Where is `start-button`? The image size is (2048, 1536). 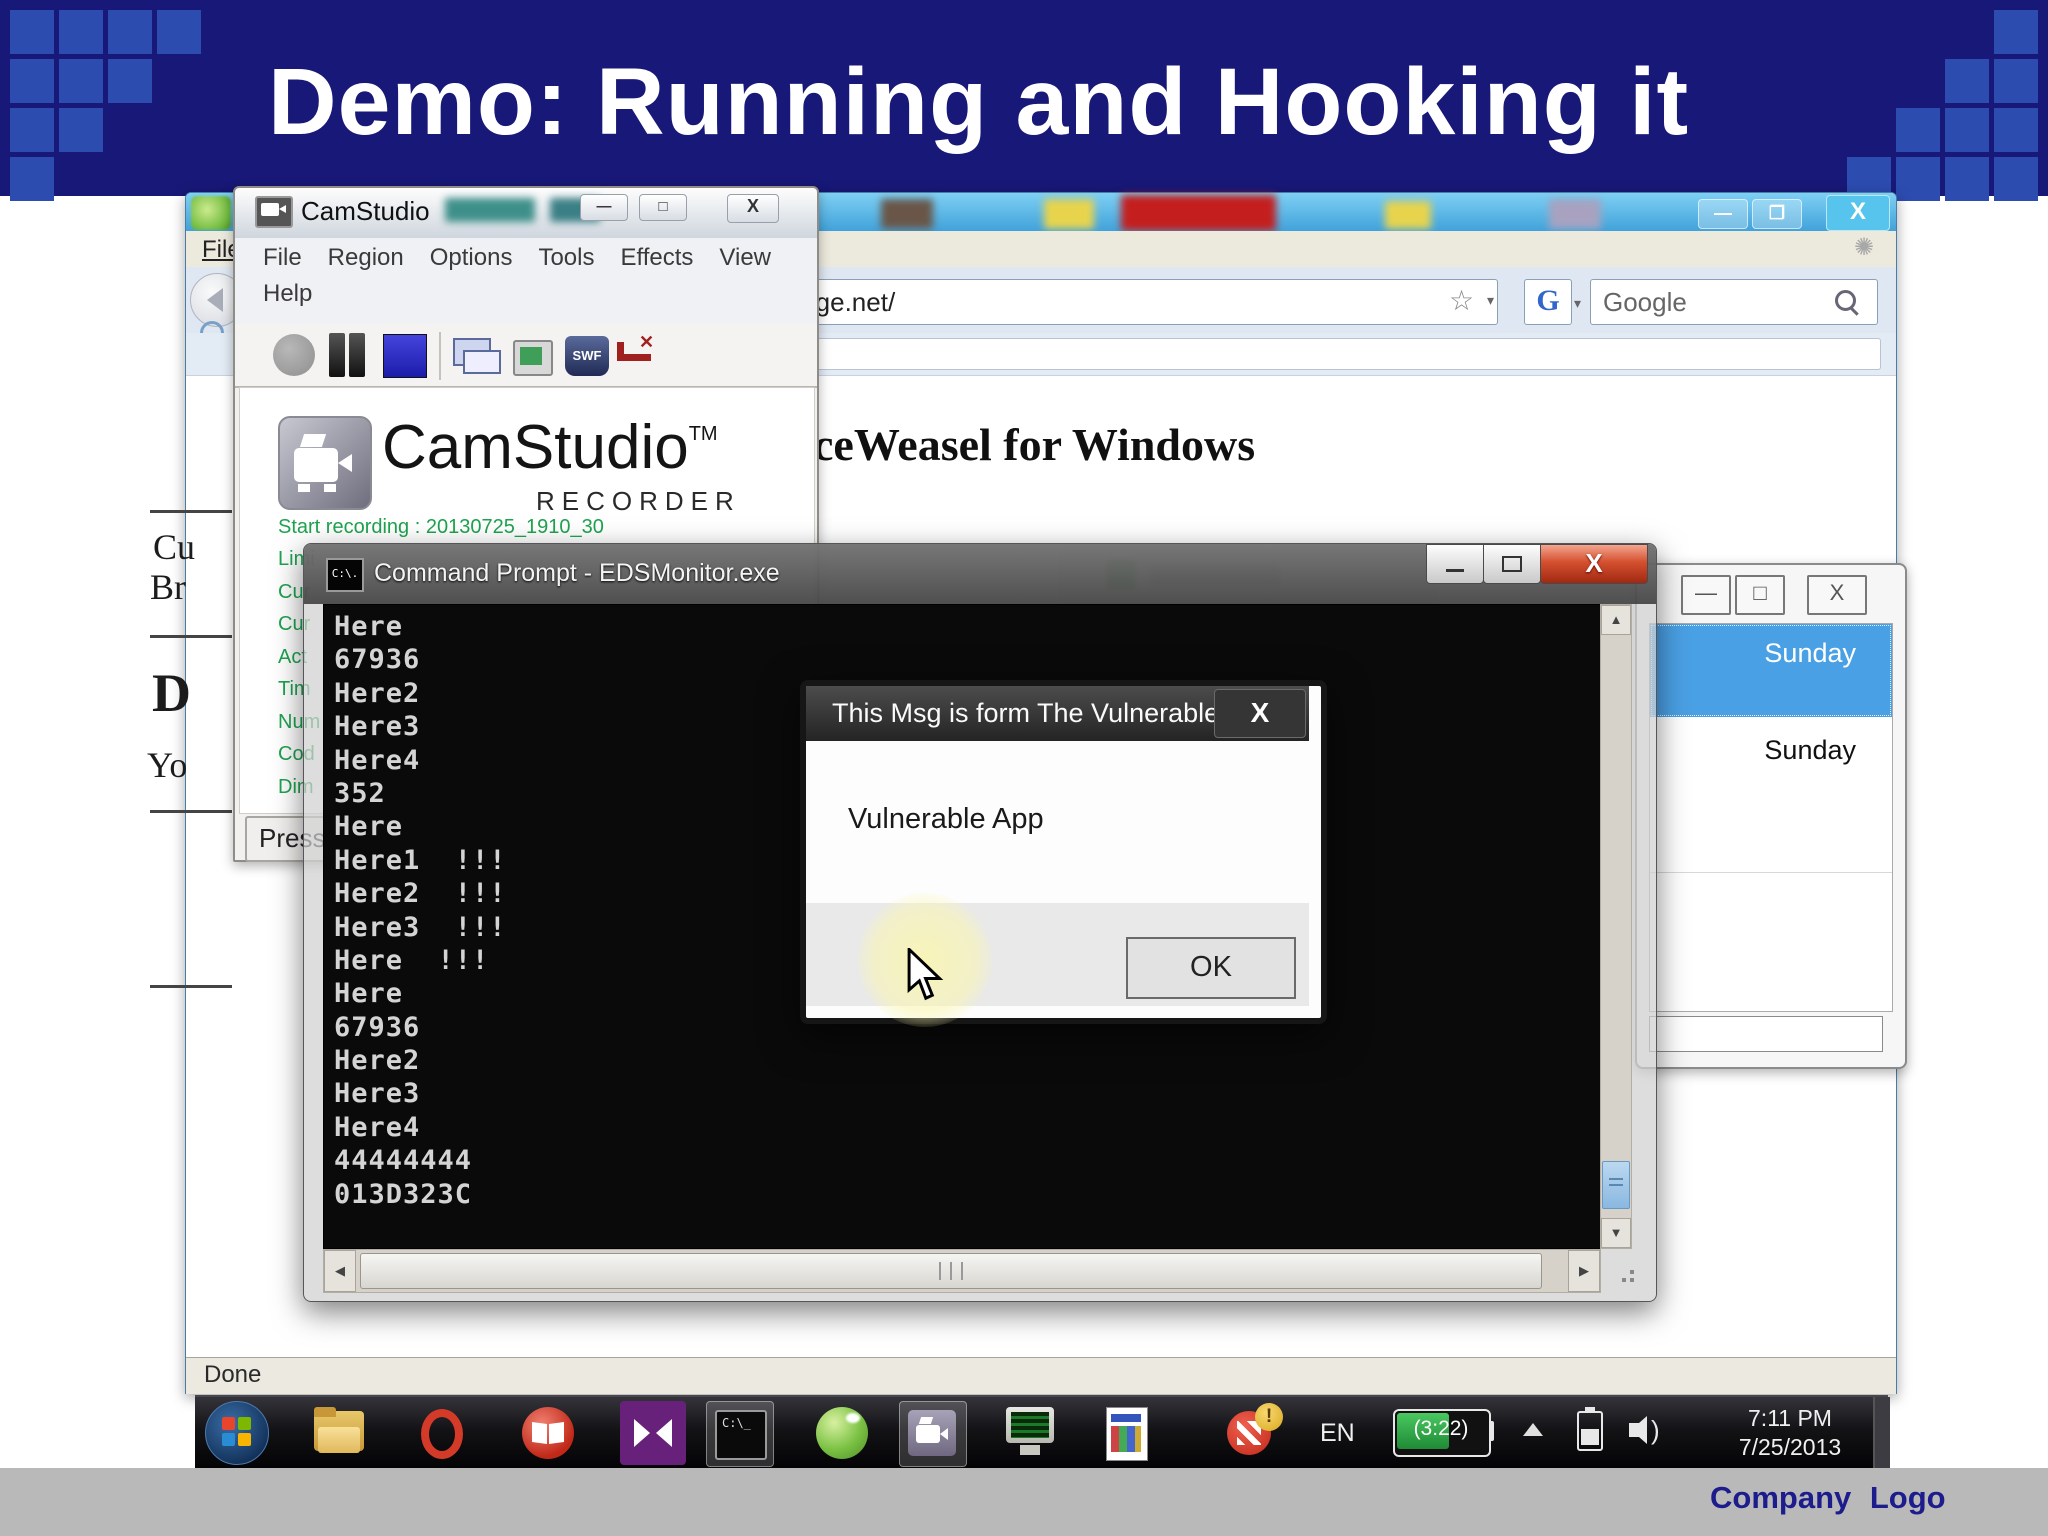 start-button is located at coordinates (237, 1433).